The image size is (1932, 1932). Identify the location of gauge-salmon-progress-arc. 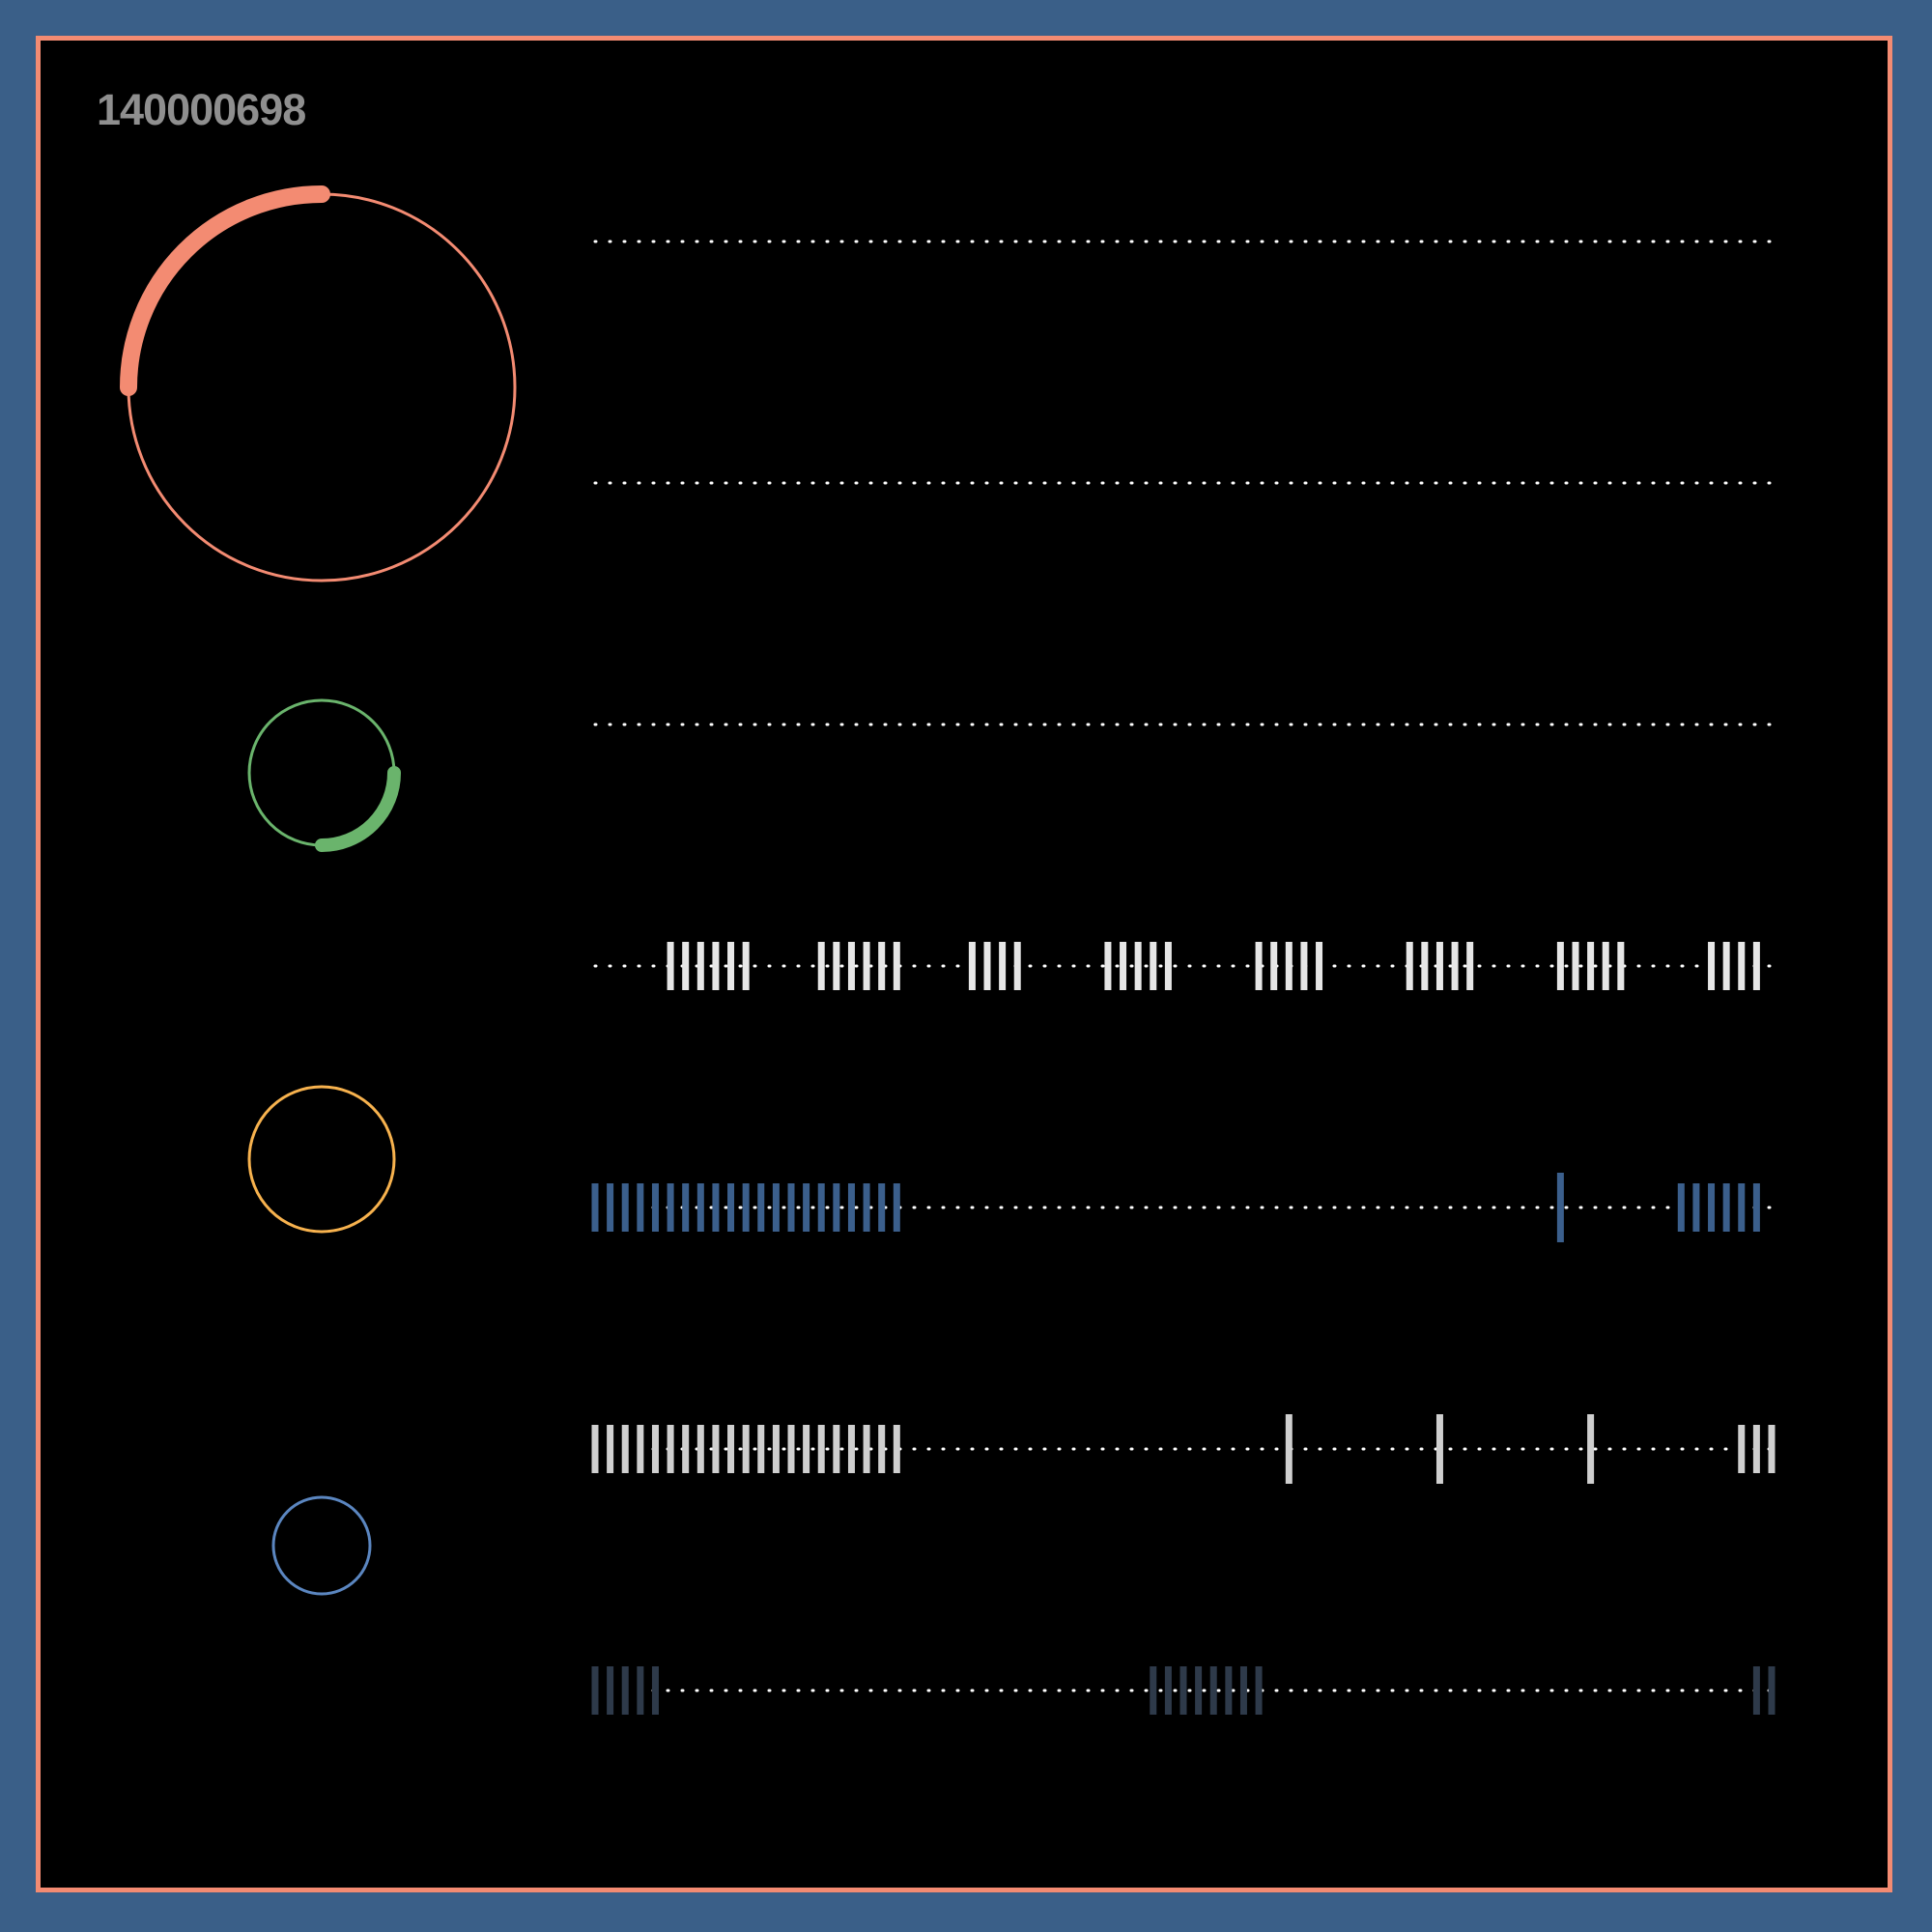
(225, 290).